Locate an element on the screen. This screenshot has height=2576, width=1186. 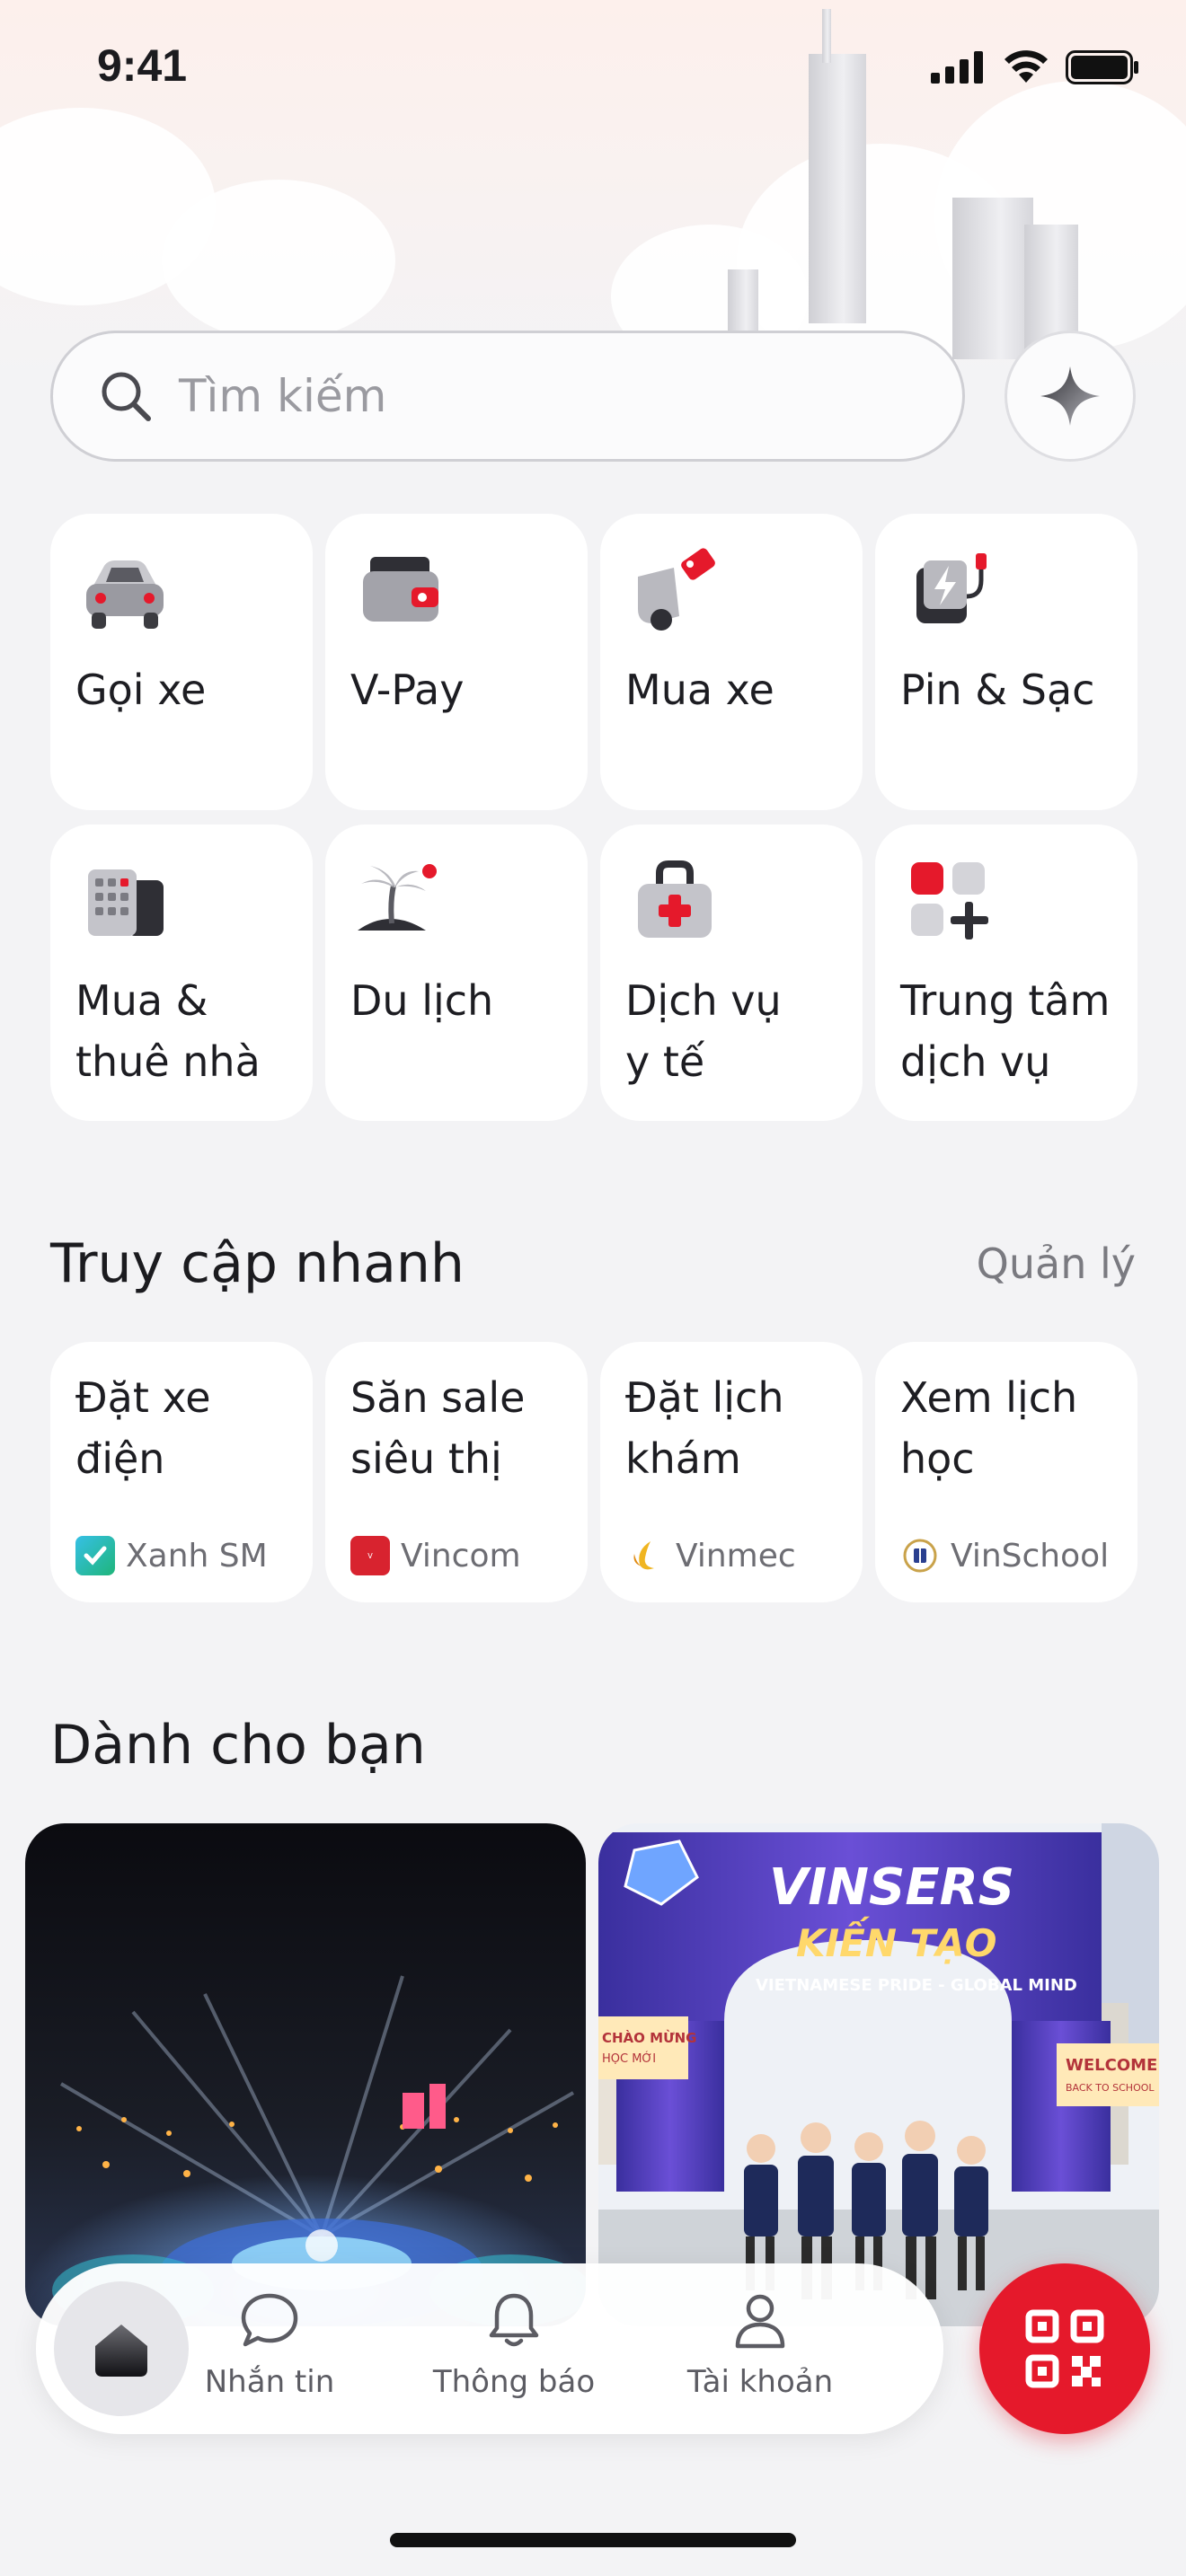
qr-code-icon is located at coordinates (1064, 2348).